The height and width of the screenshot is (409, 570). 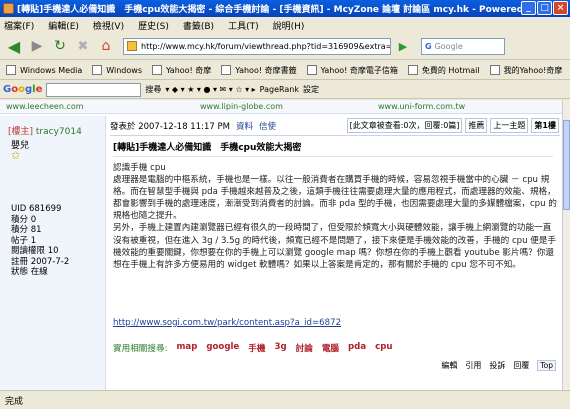 I want to click on keyword-link: map, so click(x=186, y=348).